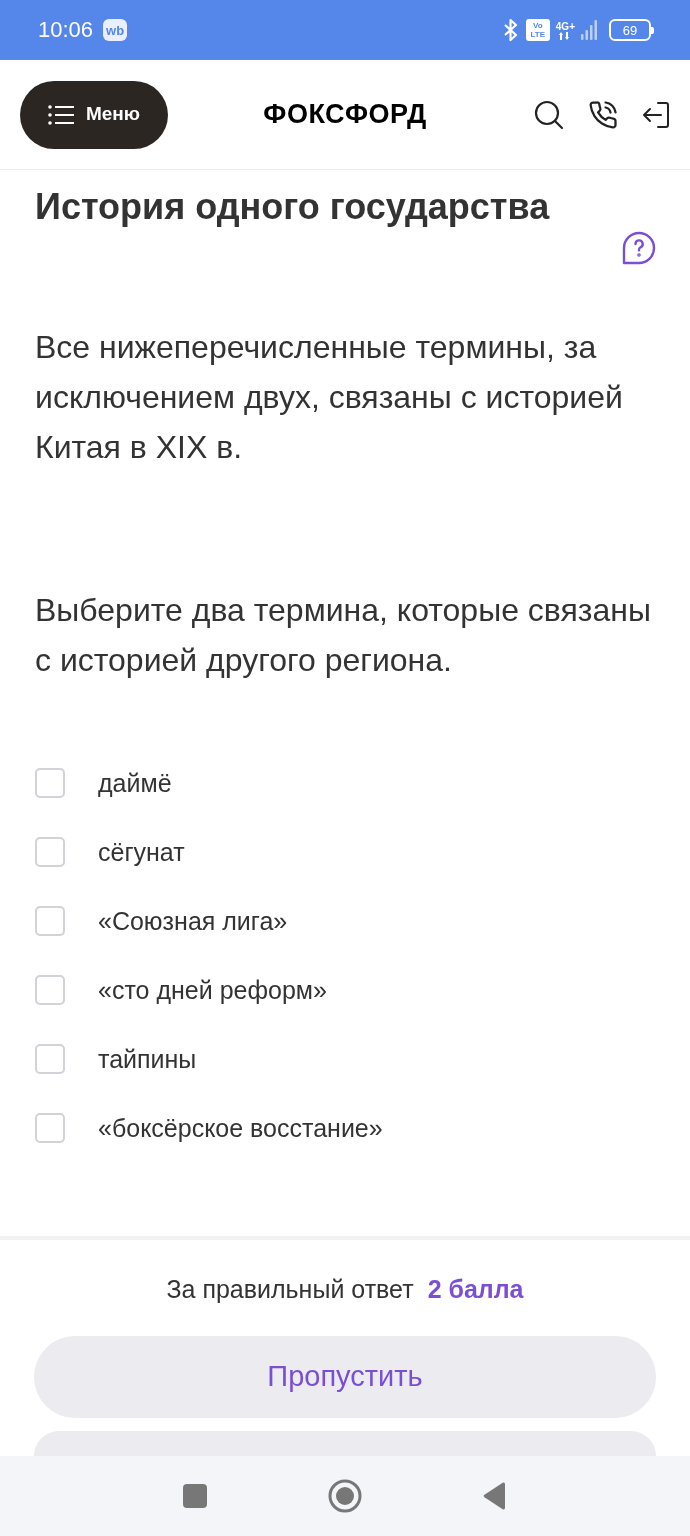  I want to click on option-label: тайпины, so click(147, 1059).